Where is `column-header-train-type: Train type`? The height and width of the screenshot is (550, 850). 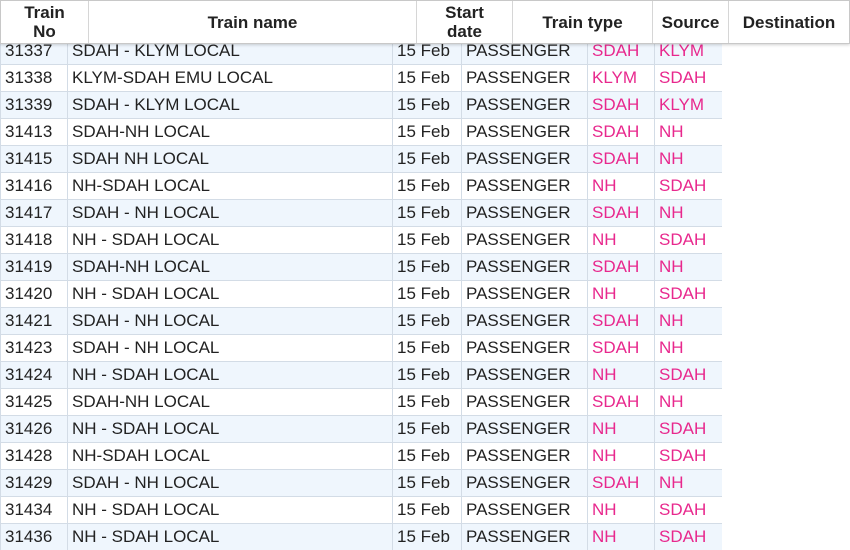
column-header-train-type: Train type is located at coordinates (583, 22).